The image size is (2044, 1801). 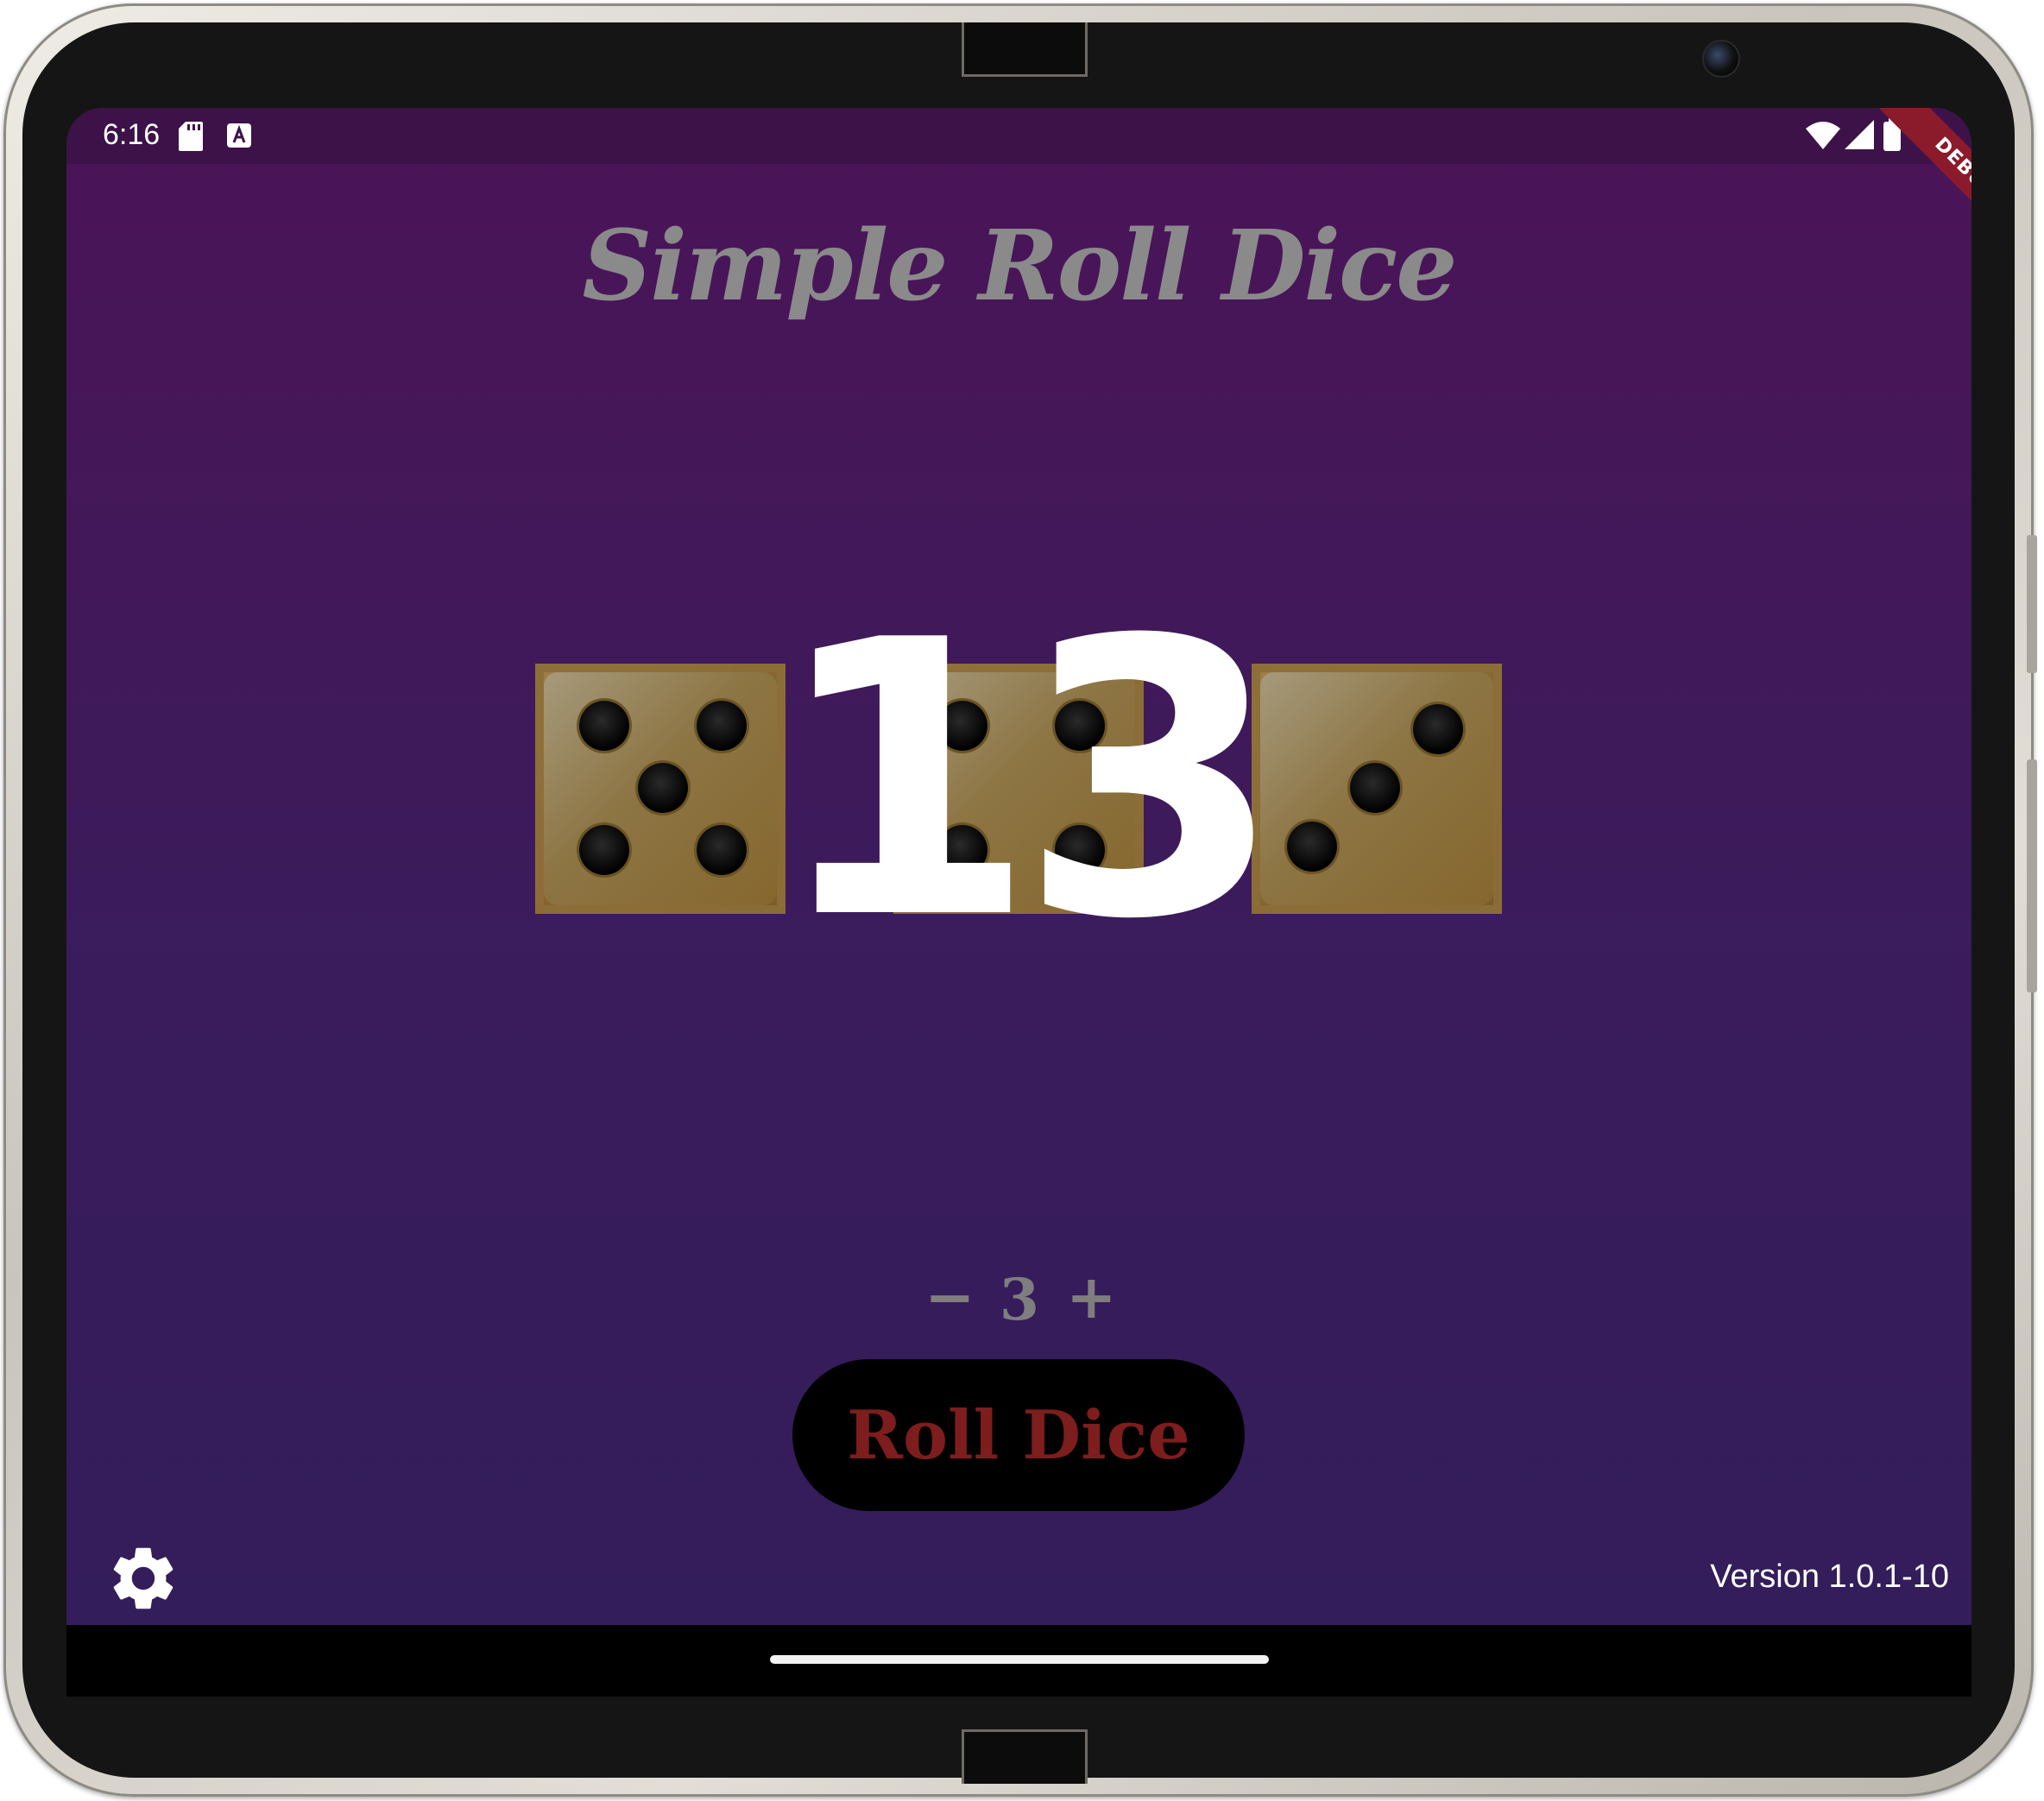 What do you see at coordinates (1025, 1756) in the screenshot?
I see `hinge-bottom` at bounding box center [1025, 1756].